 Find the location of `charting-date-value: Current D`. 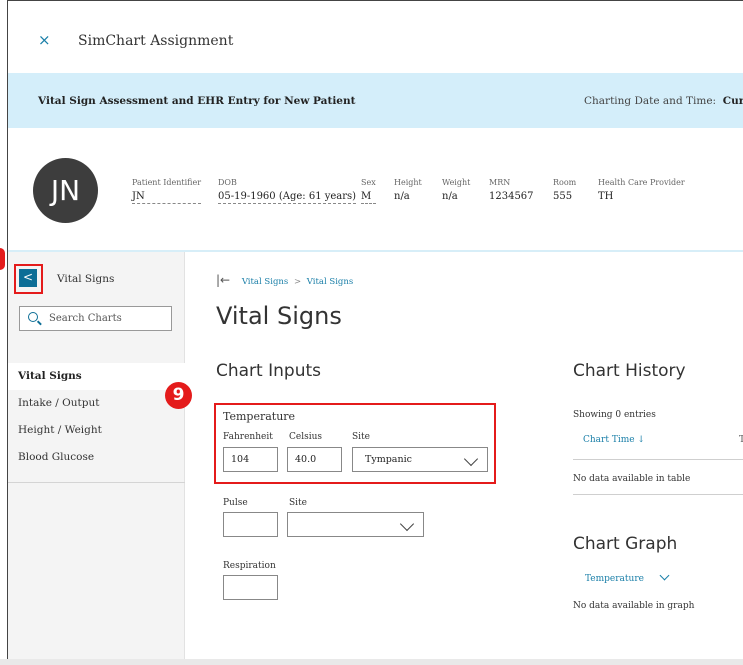

charting-date-value: Current D is located at coordinates (732, 101).